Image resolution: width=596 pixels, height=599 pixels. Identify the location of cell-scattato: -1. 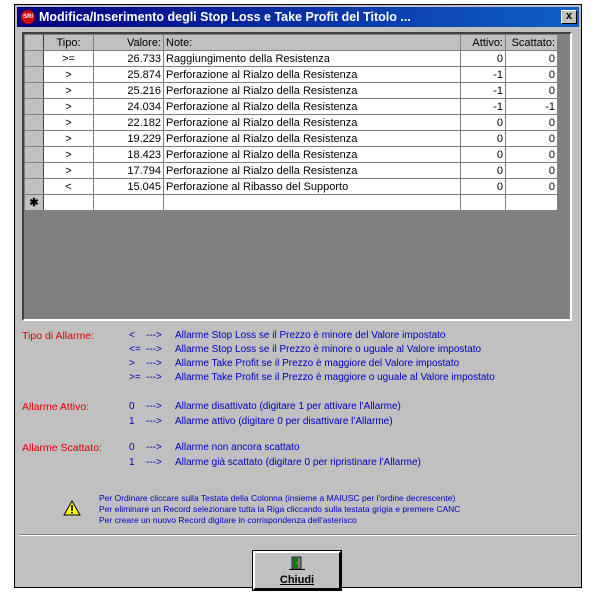
(531, 106).